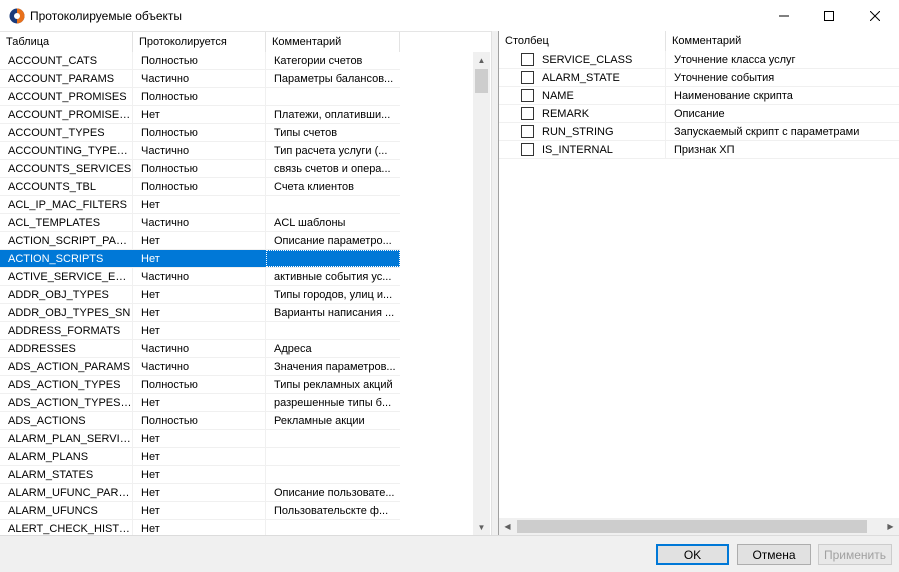 This screenshot has width=899, height=572. Describe the element at coordinates (774, 554) in the screenshot. I see `cancel-button: Отмена` at that location.